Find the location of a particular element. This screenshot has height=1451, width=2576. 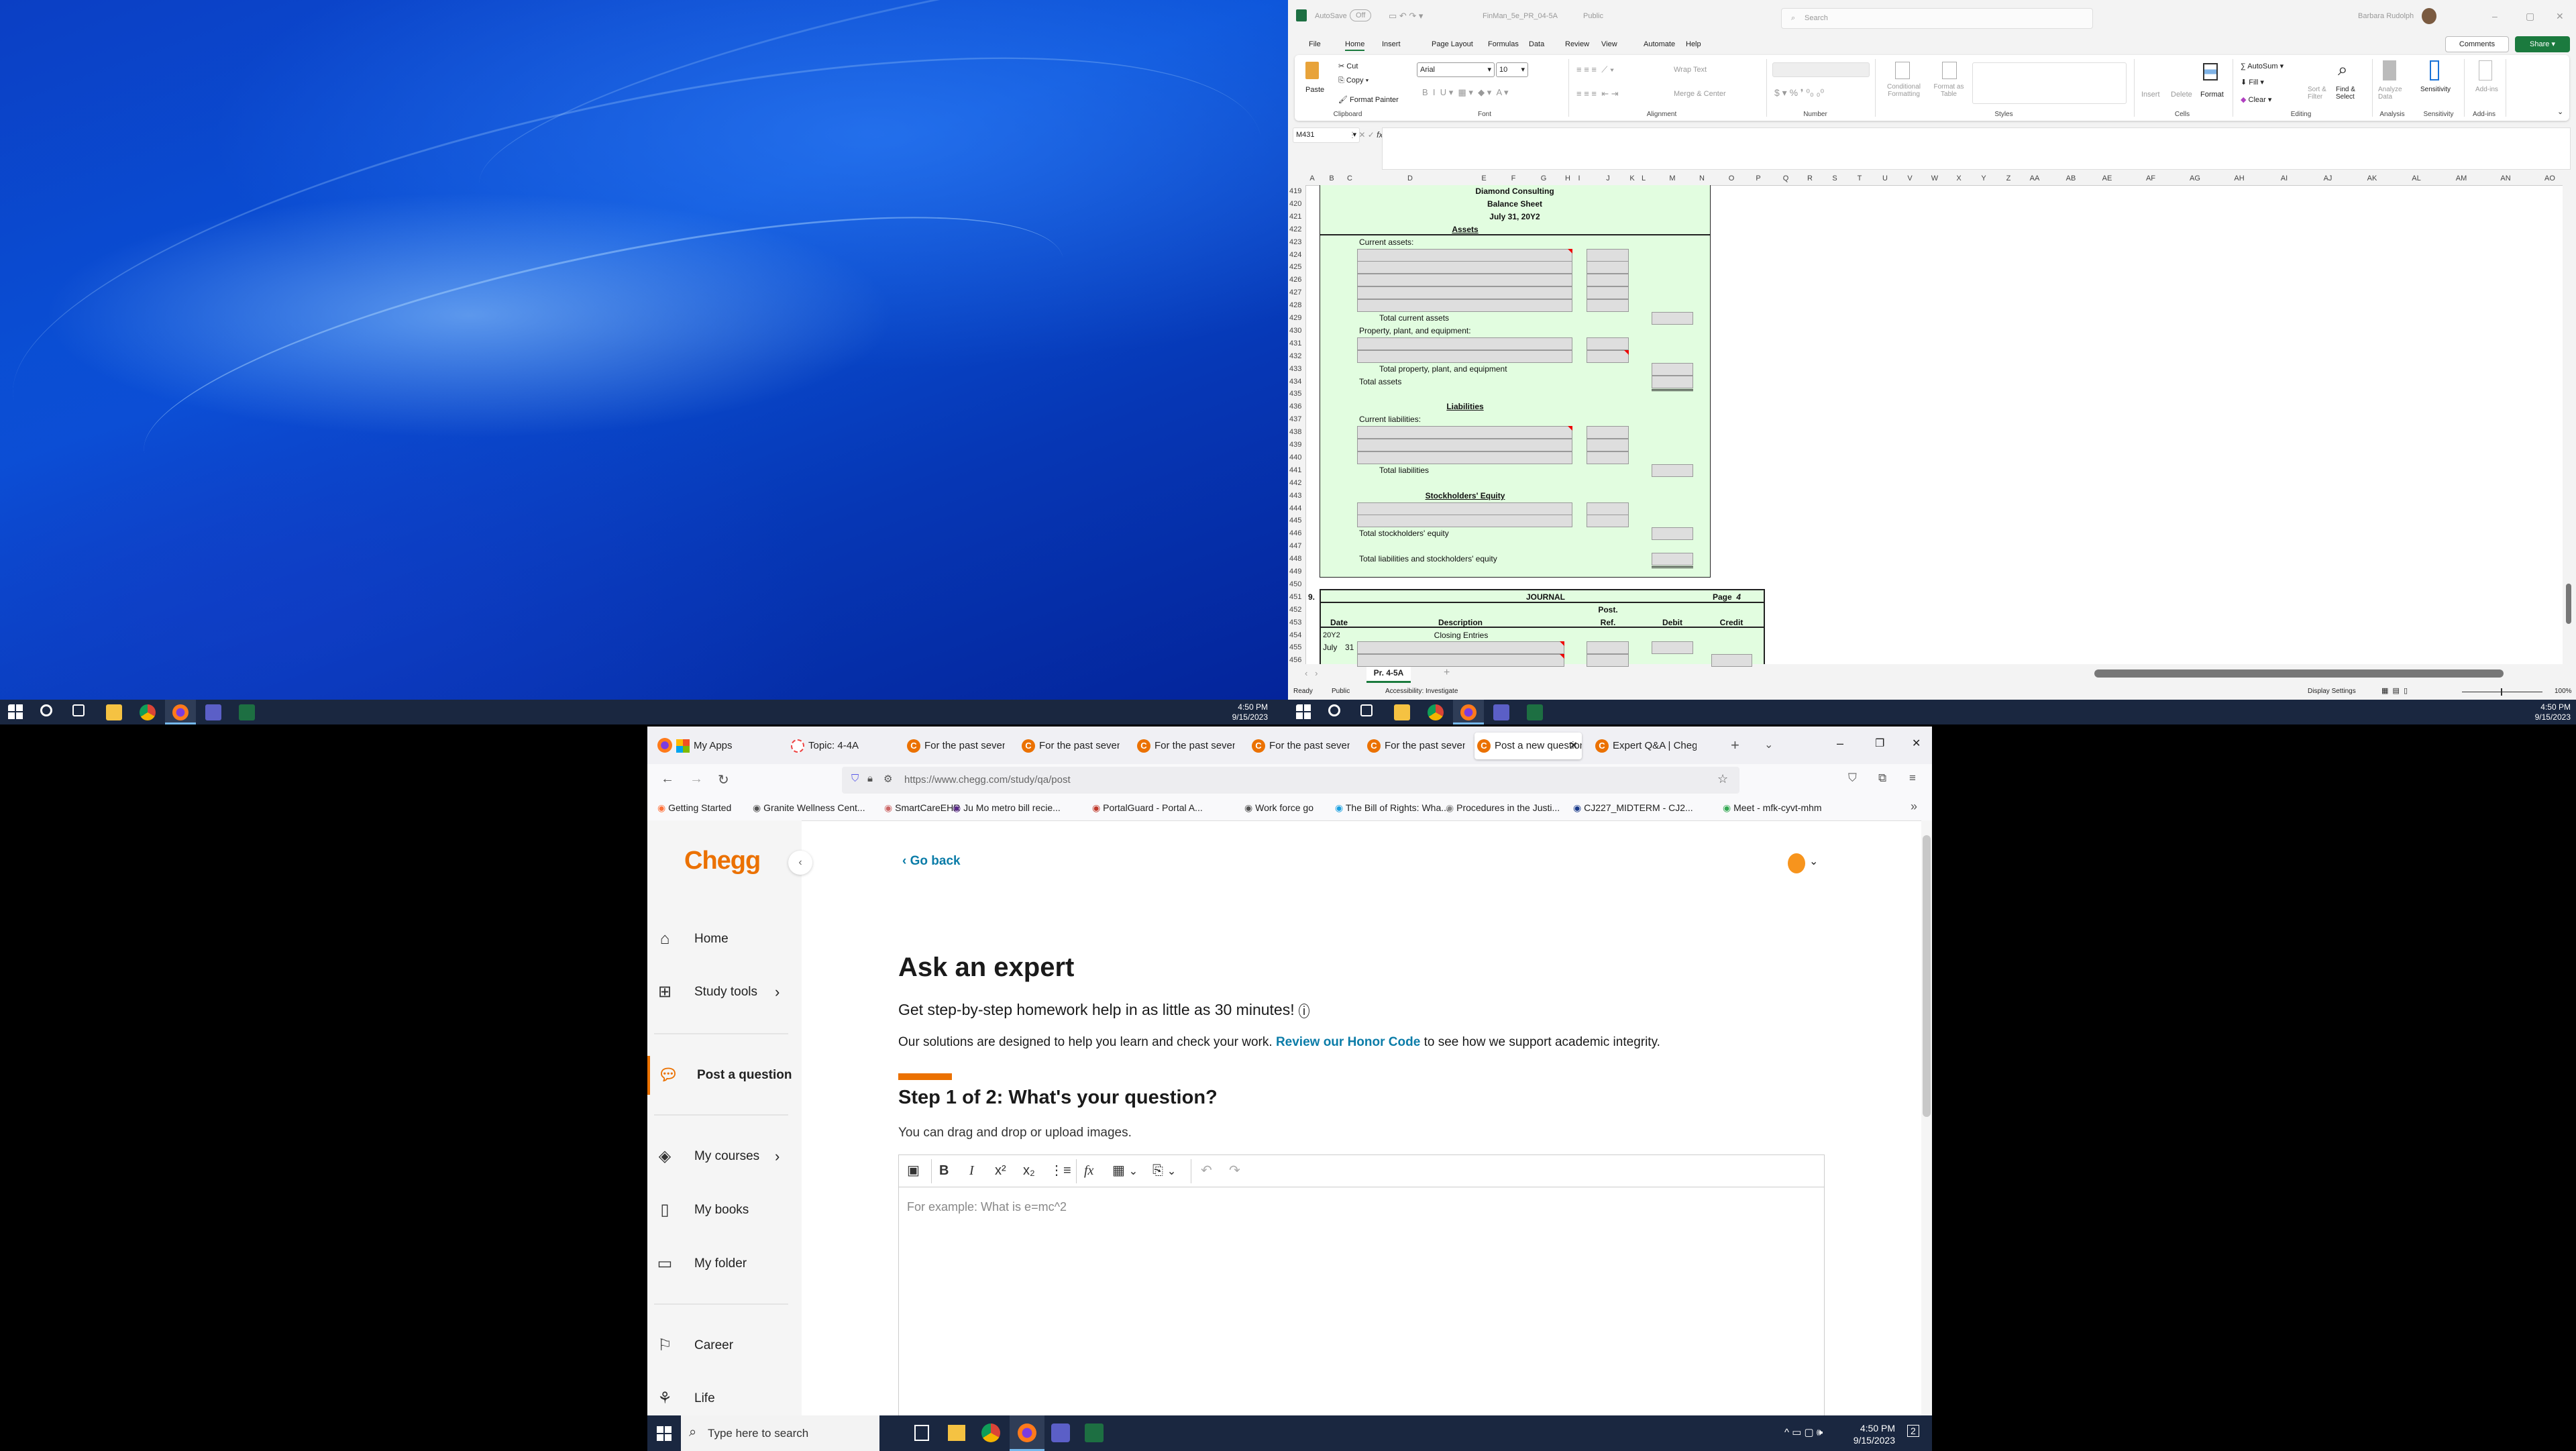

align-icons: ≡ ≡ ≡ ⟋ ▾ is located at coordinates (1595, 69).